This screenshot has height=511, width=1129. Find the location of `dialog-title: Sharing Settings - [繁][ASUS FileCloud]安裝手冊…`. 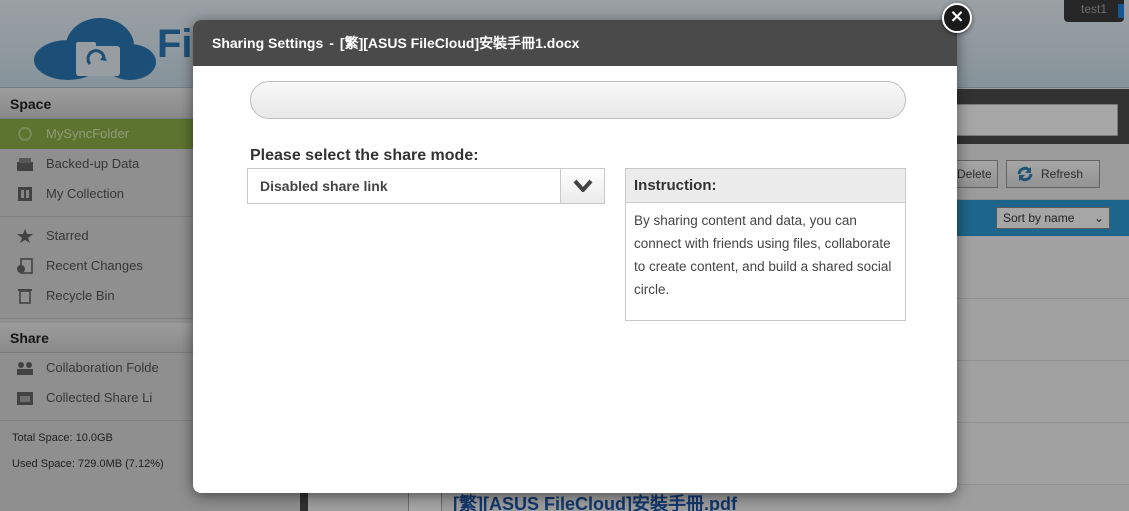

dialog-title: Sharing Settings - [繁][ASUS FileCloud]安裝手冊… is located at coordinates (575, 43).